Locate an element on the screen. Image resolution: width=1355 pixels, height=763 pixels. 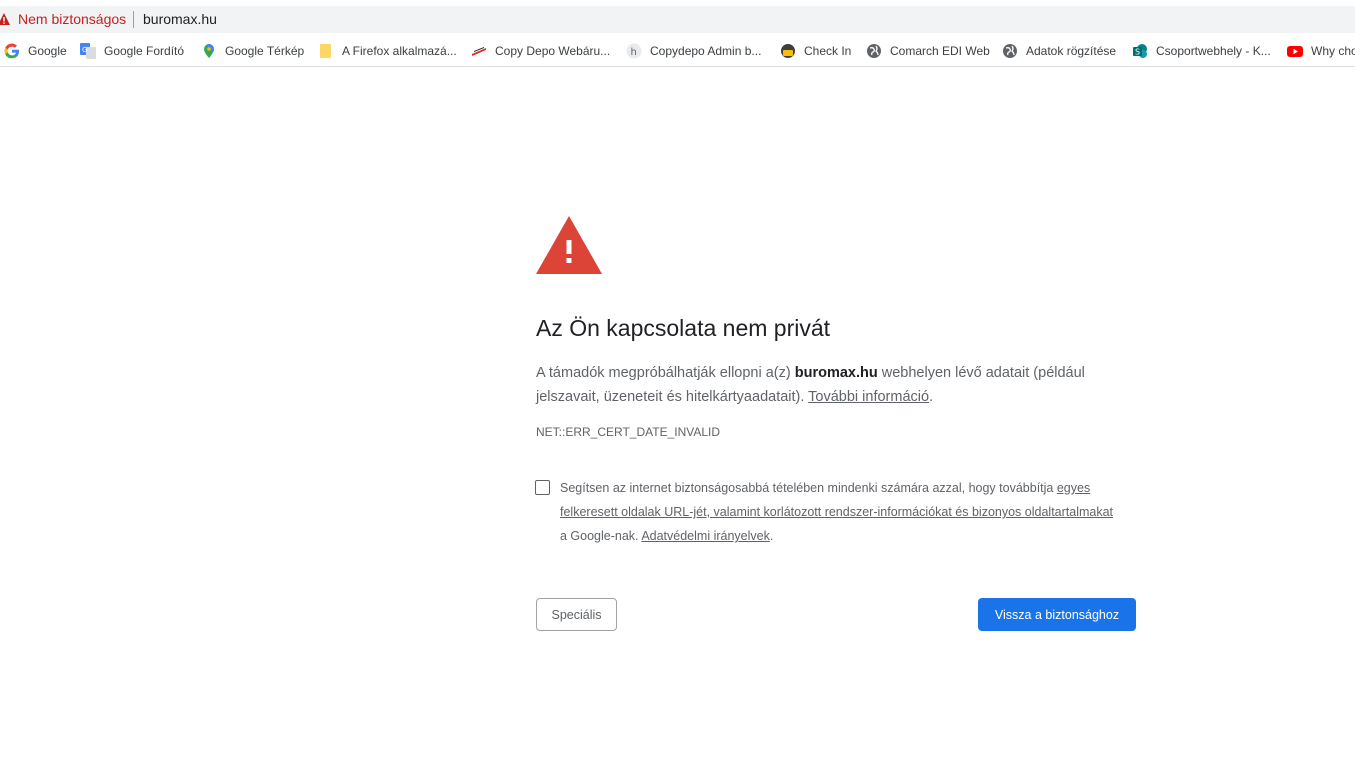
copydepo-admin-icon: h is located at coordinates (634, 51).